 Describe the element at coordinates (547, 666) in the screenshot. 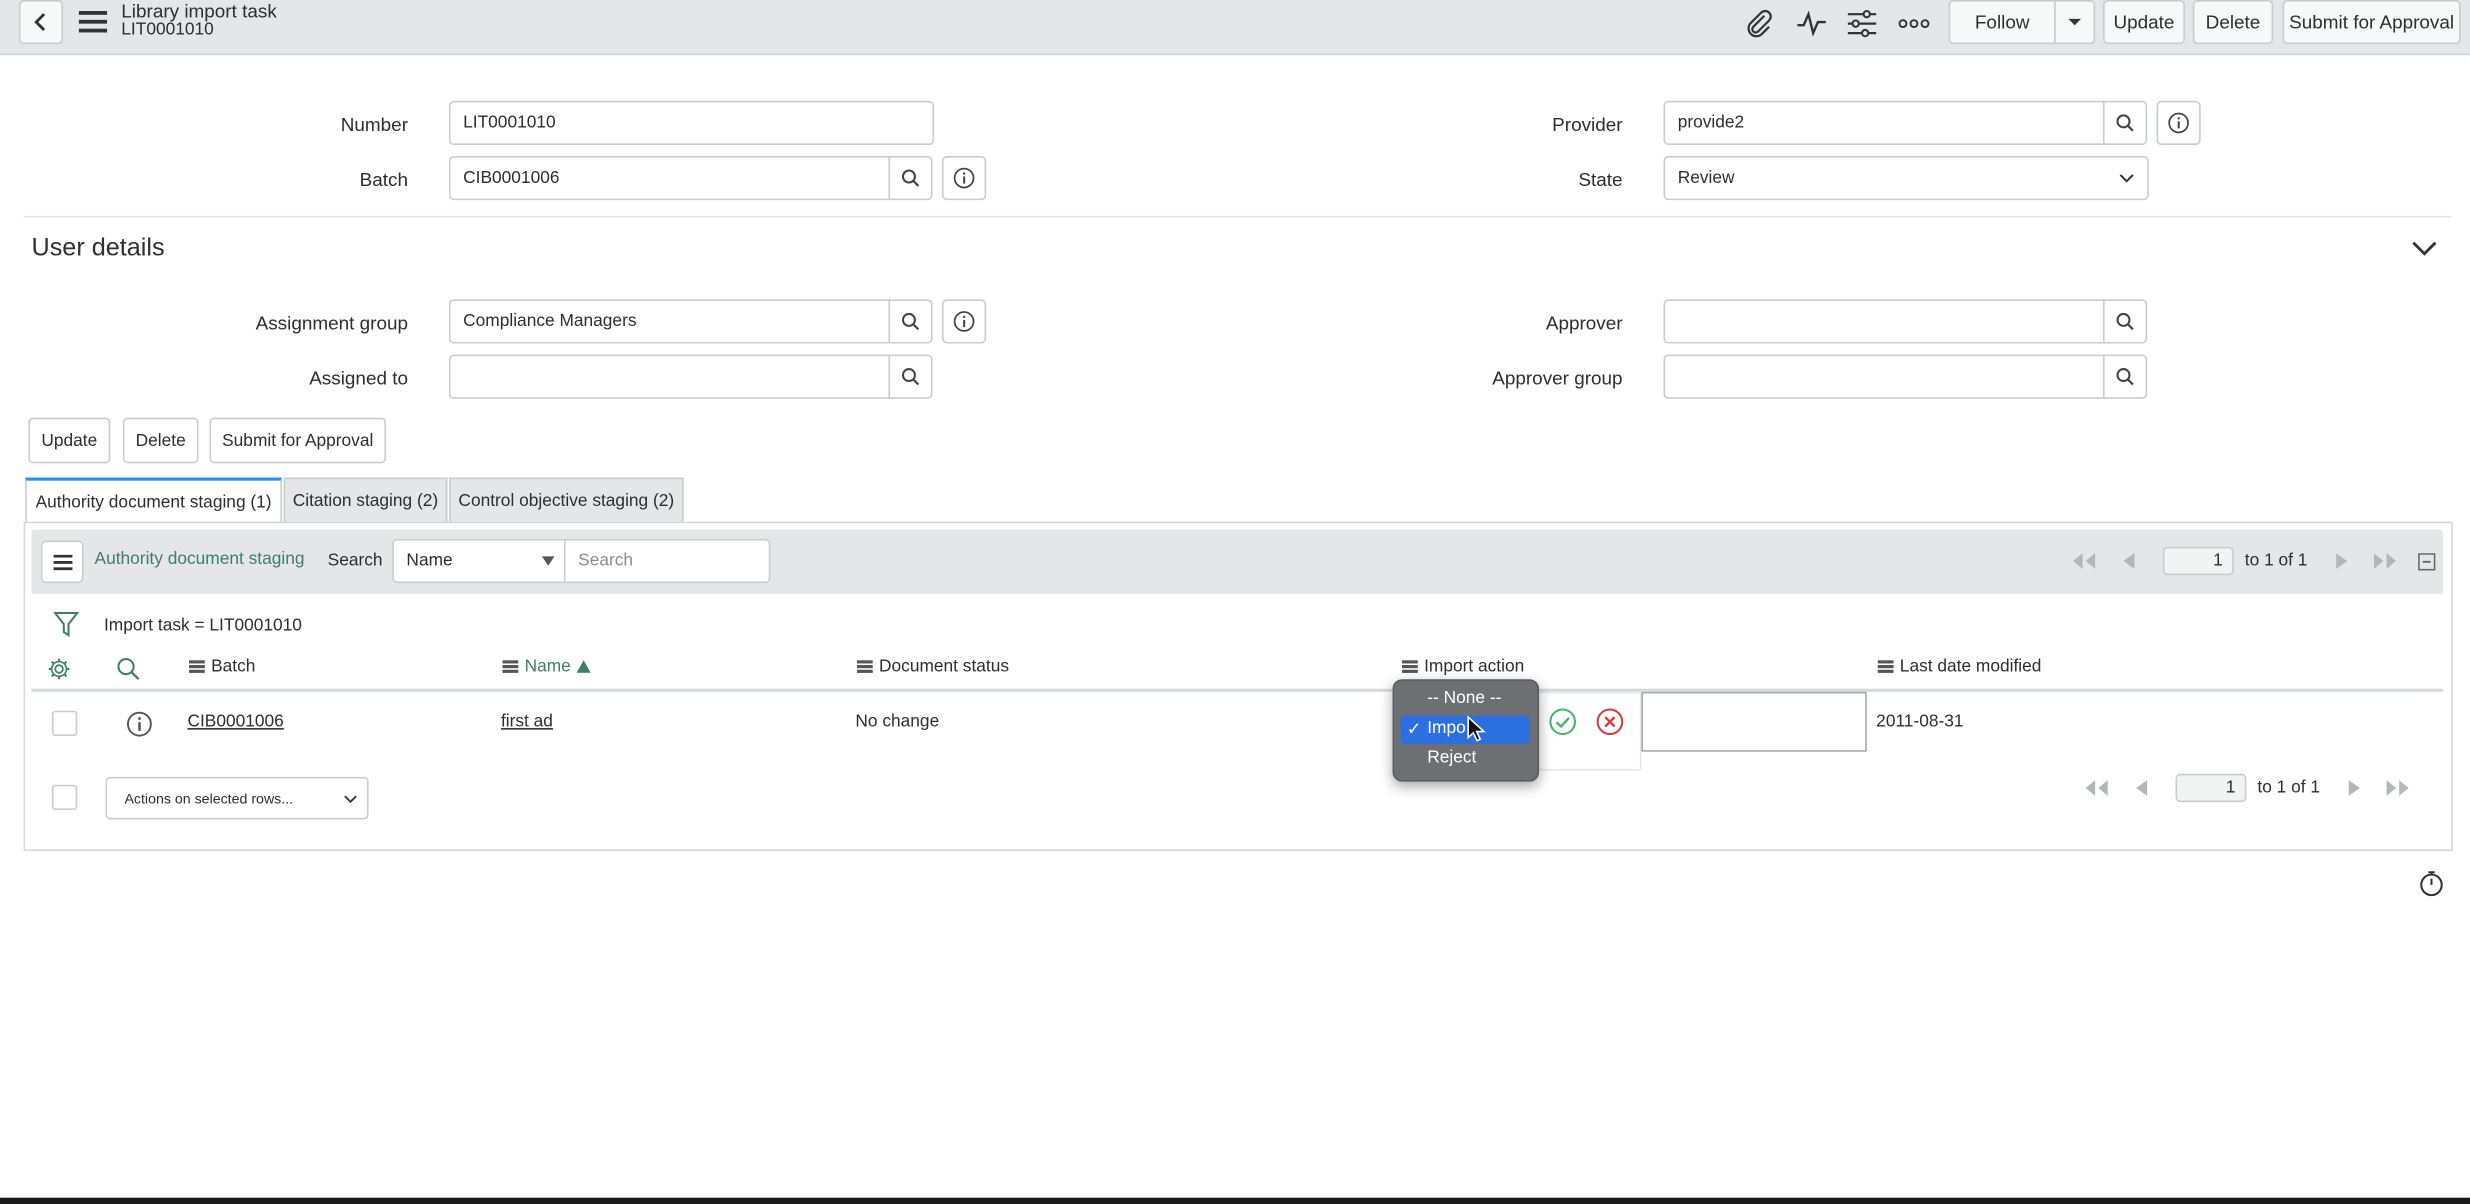

I see `column-header-name: Name` at that location.